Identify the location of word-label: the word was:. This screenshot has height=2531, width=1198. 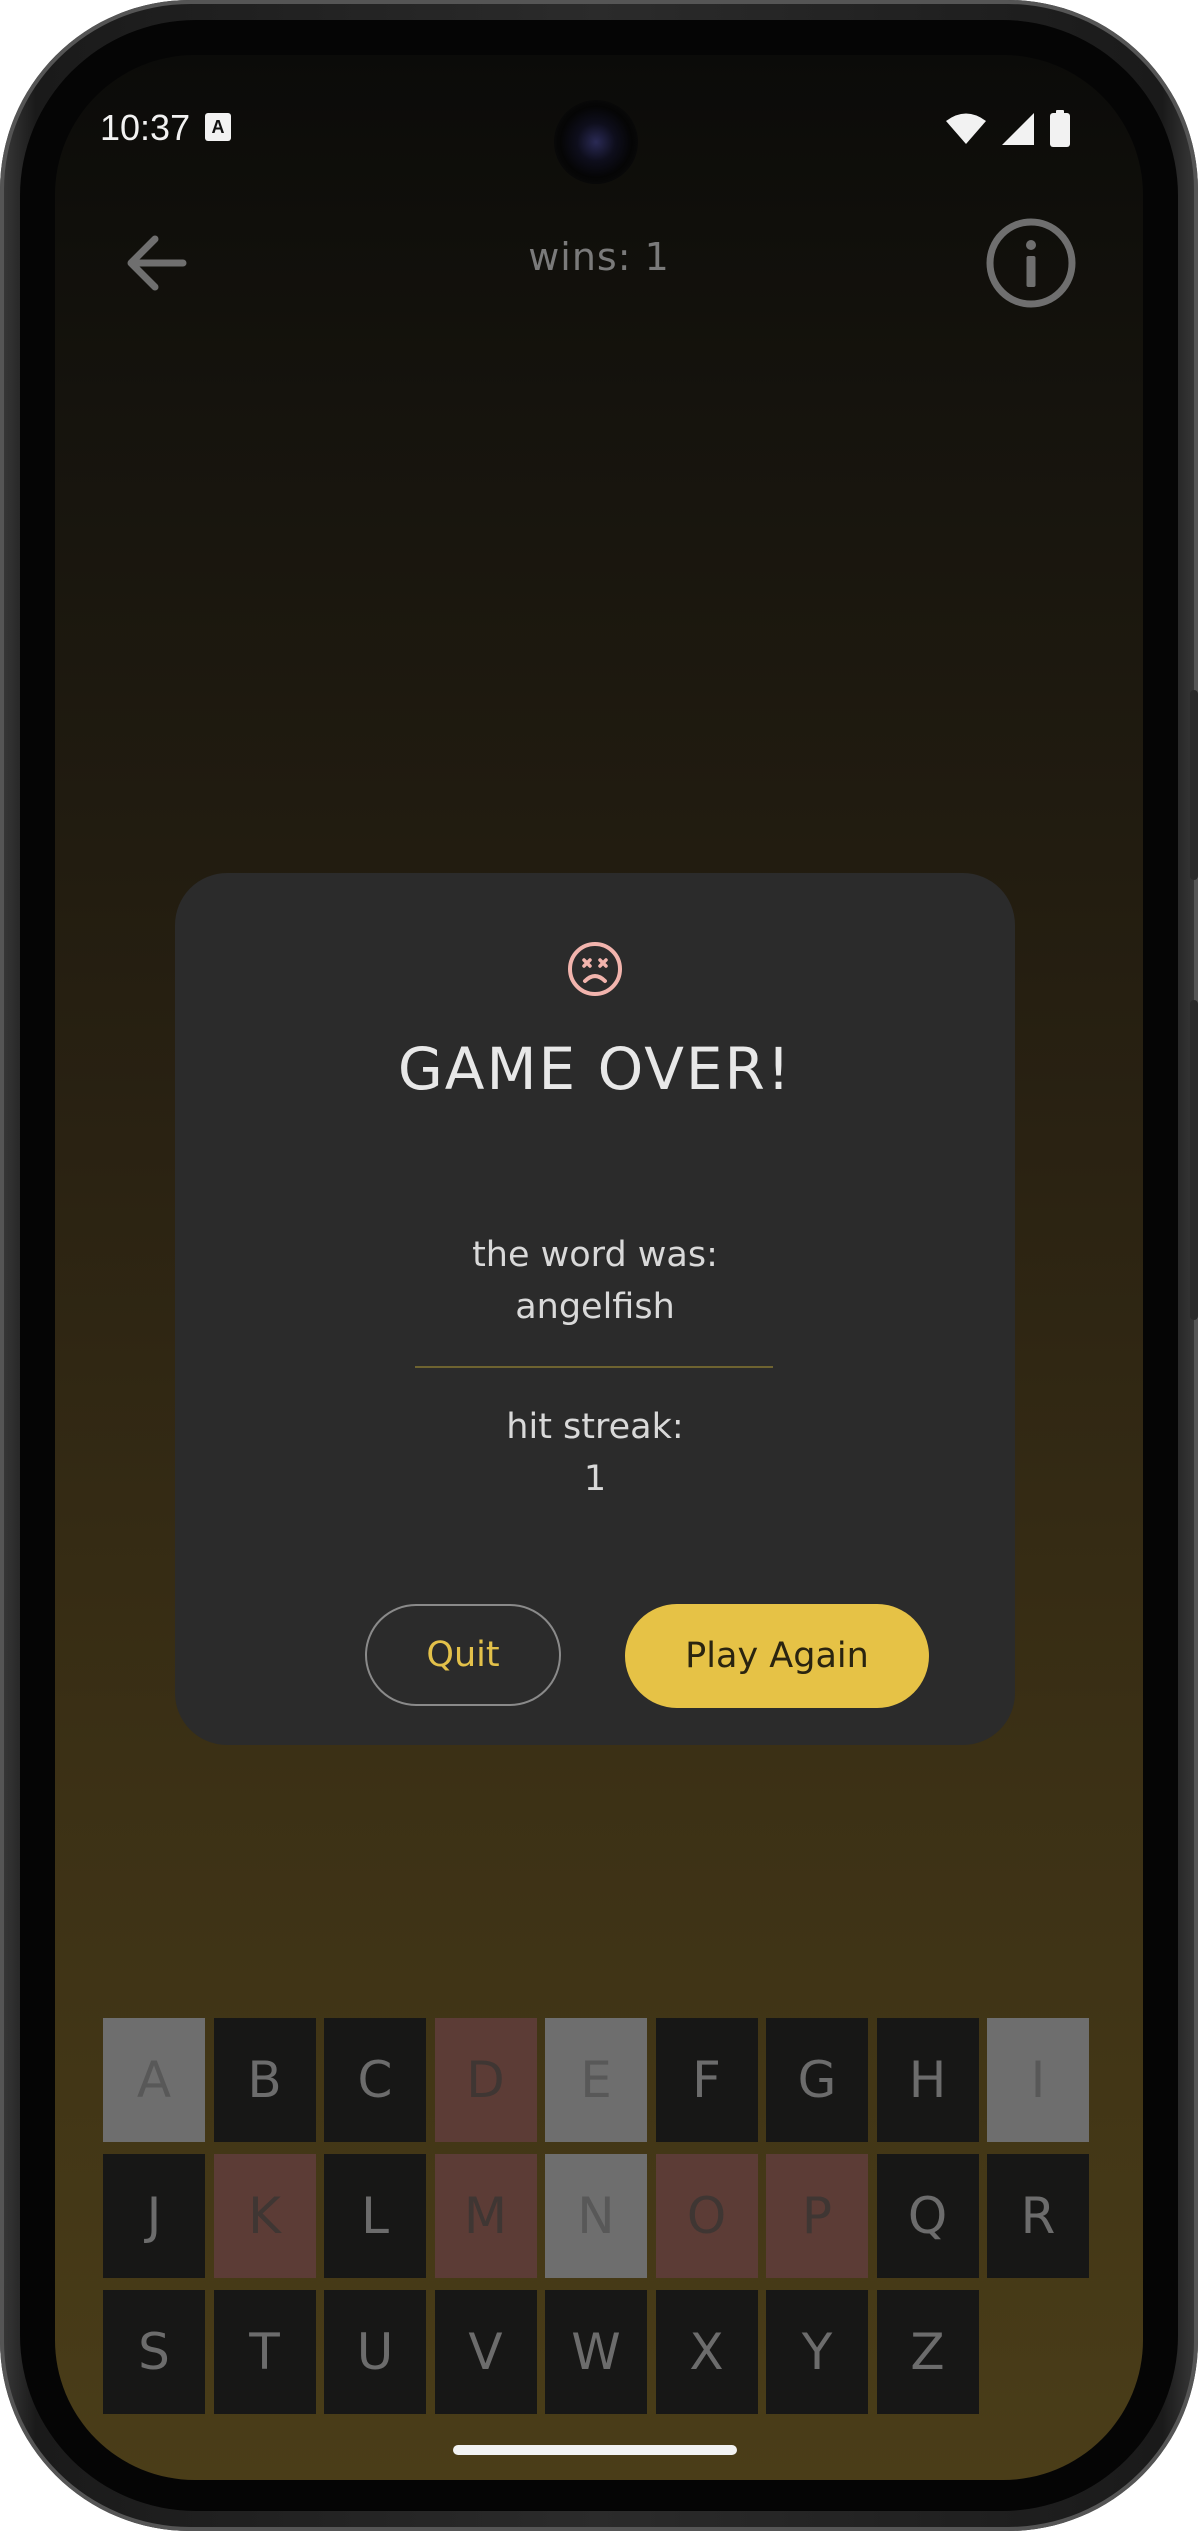
(595, 1255).